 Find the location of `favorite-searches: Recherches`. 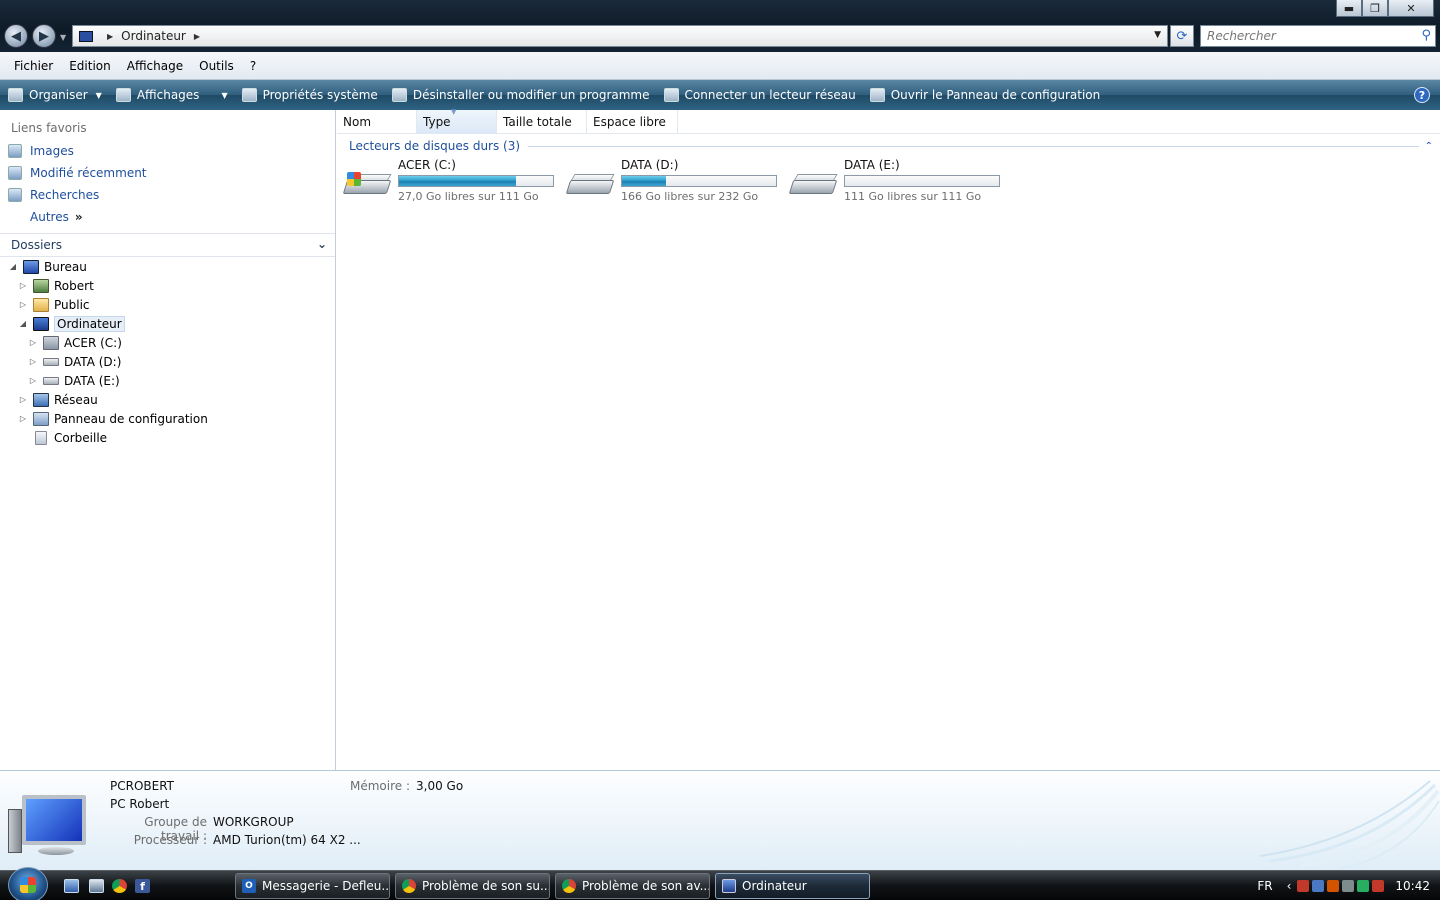

favorite-searches: Recherches is located at coordinates (53, 195).